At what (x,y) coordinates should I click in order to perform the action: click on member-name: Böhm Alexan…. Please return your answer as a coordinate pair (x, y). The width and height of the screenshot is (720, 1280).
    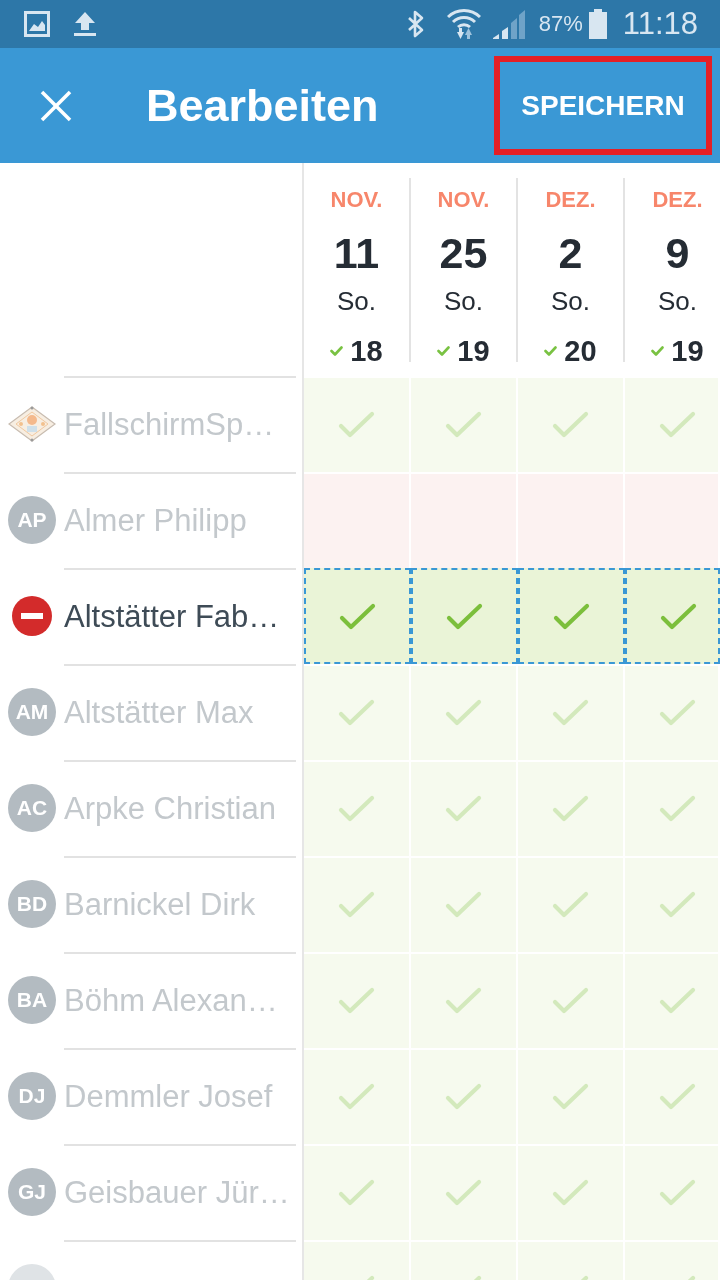
    Looking at the image, I should click on (171, 1001).